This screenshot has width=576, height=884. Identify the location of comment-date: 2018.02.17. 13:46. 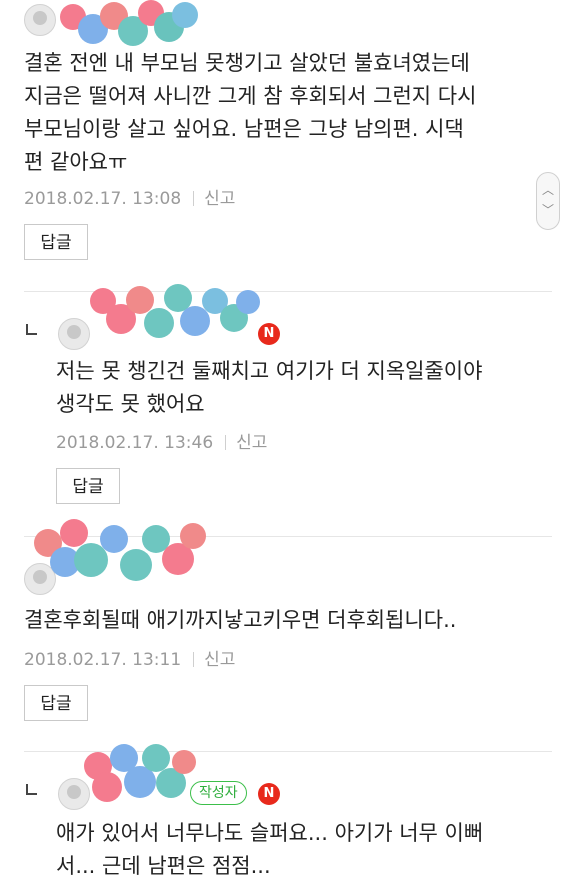
(135, 443).